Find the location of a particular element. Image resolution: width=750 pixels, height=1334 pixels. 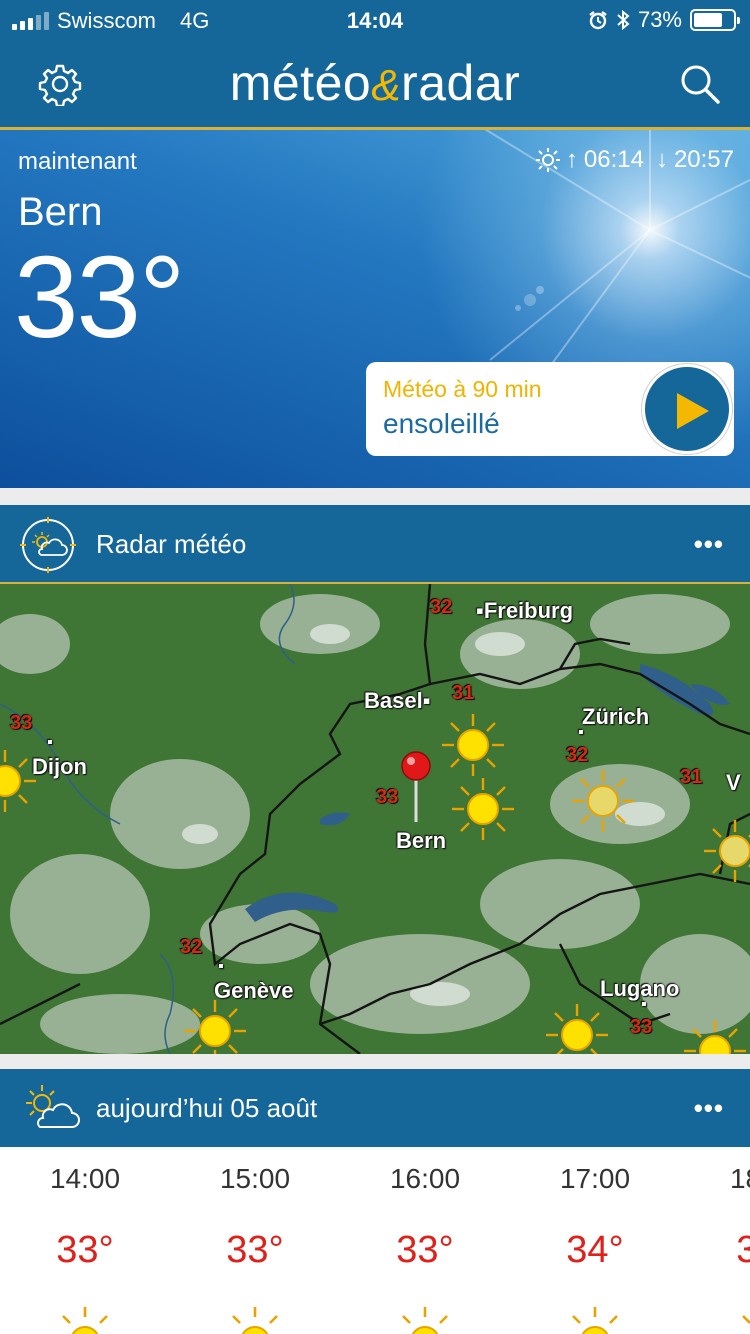

map-label-dijon: Dijon is located at coordinates (59, 766).